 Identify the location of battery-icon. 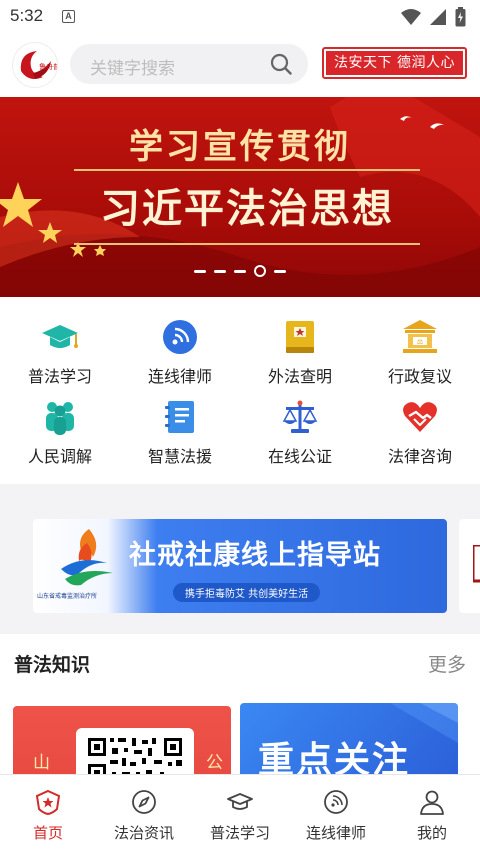
(460, 17).